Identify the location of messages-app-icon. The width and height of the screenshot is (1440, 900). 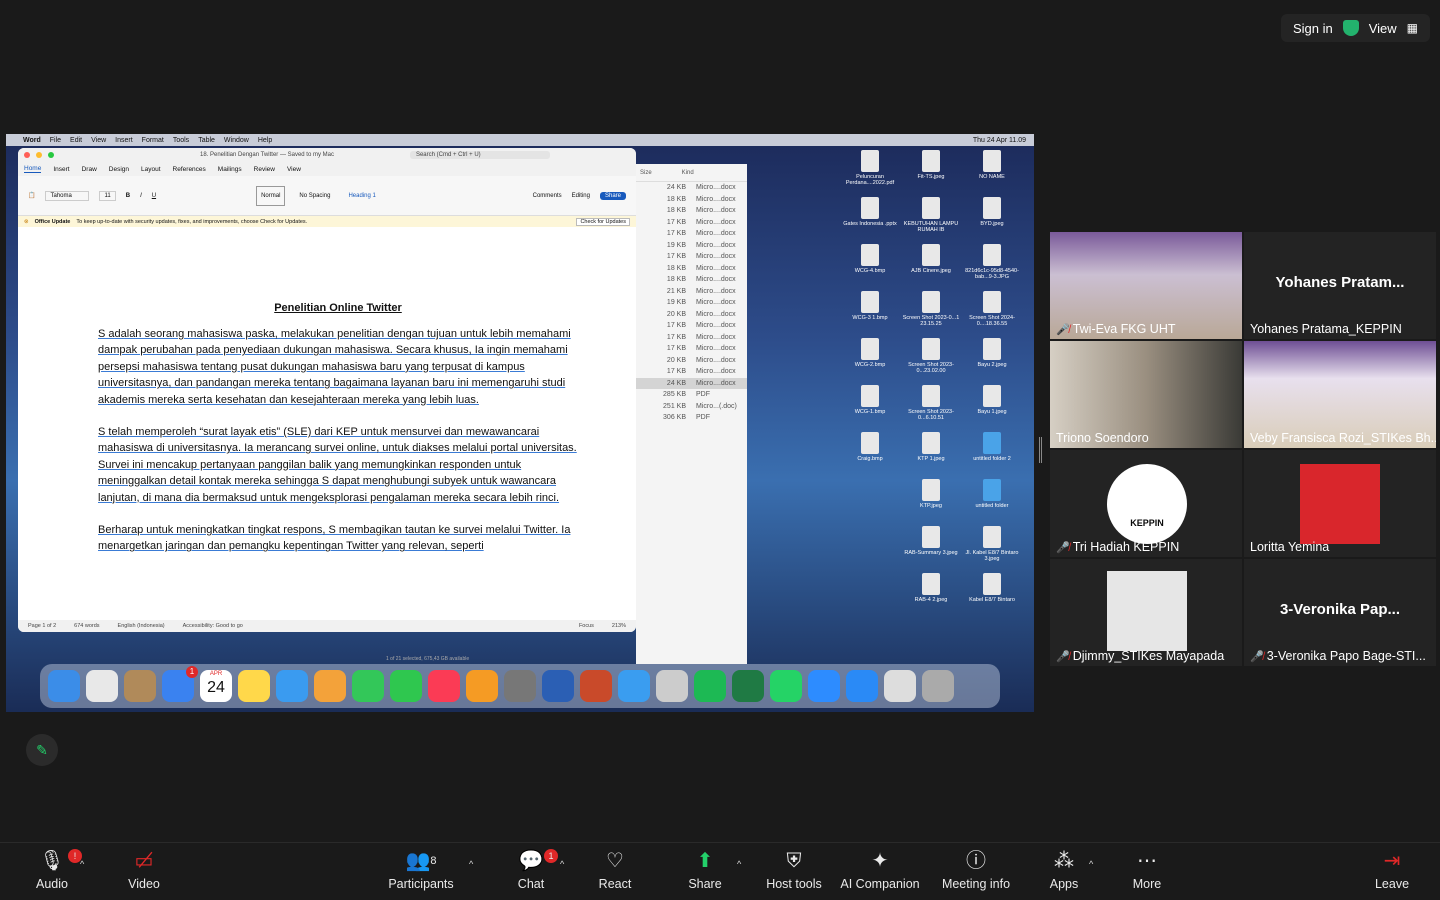
(368, 686).